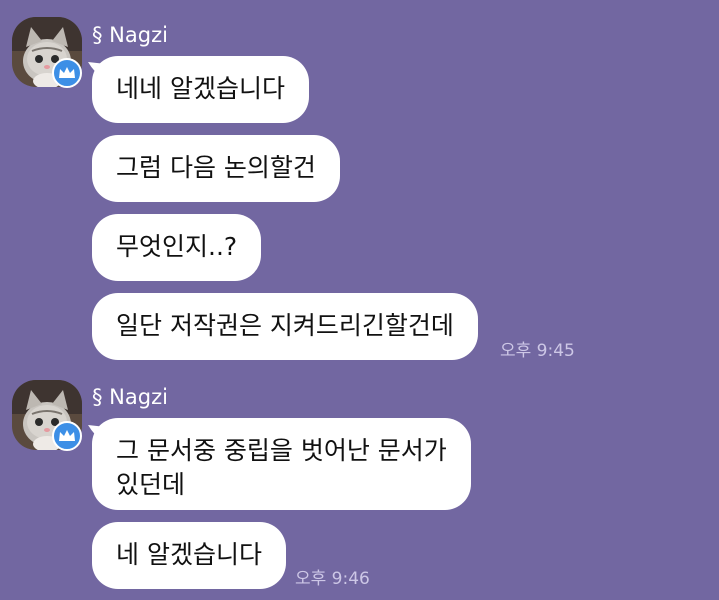  What do you see at coordinates (332, 579) in the screenshot?
I see `message-timestamp: 오후 9:46` at bounding box center [332, 579].